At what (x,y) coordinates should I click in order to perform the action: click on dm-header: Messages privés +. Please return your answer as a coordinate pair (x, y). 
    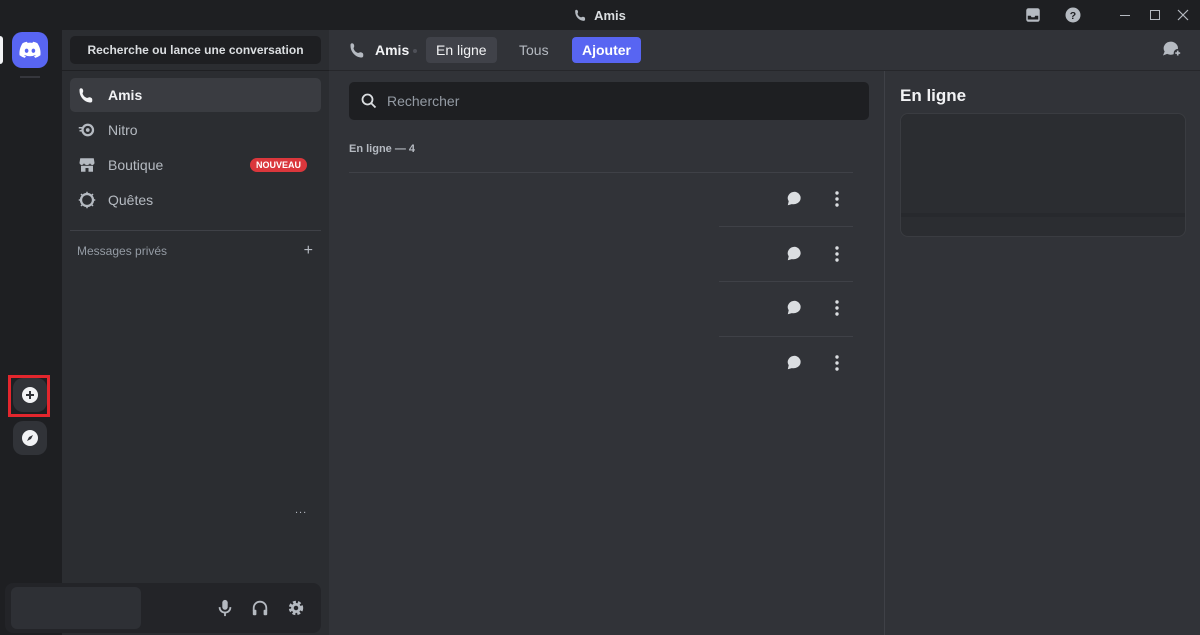
    Looking at the image, I should click on (195, 251).